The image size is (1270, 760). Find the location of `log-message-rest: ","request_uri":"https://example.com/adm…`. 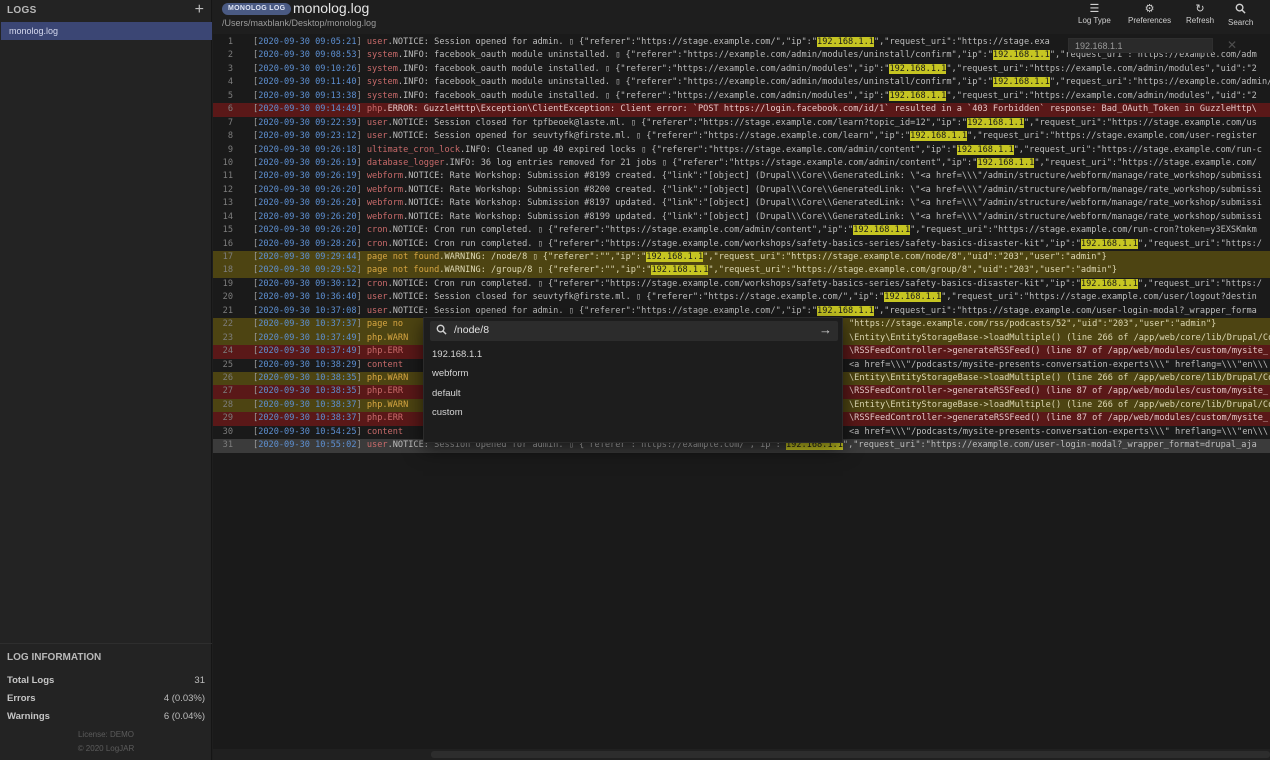

log-message-rest: ","request_uri":"https://example.com/adm… is located at coordinates (1101, 95).